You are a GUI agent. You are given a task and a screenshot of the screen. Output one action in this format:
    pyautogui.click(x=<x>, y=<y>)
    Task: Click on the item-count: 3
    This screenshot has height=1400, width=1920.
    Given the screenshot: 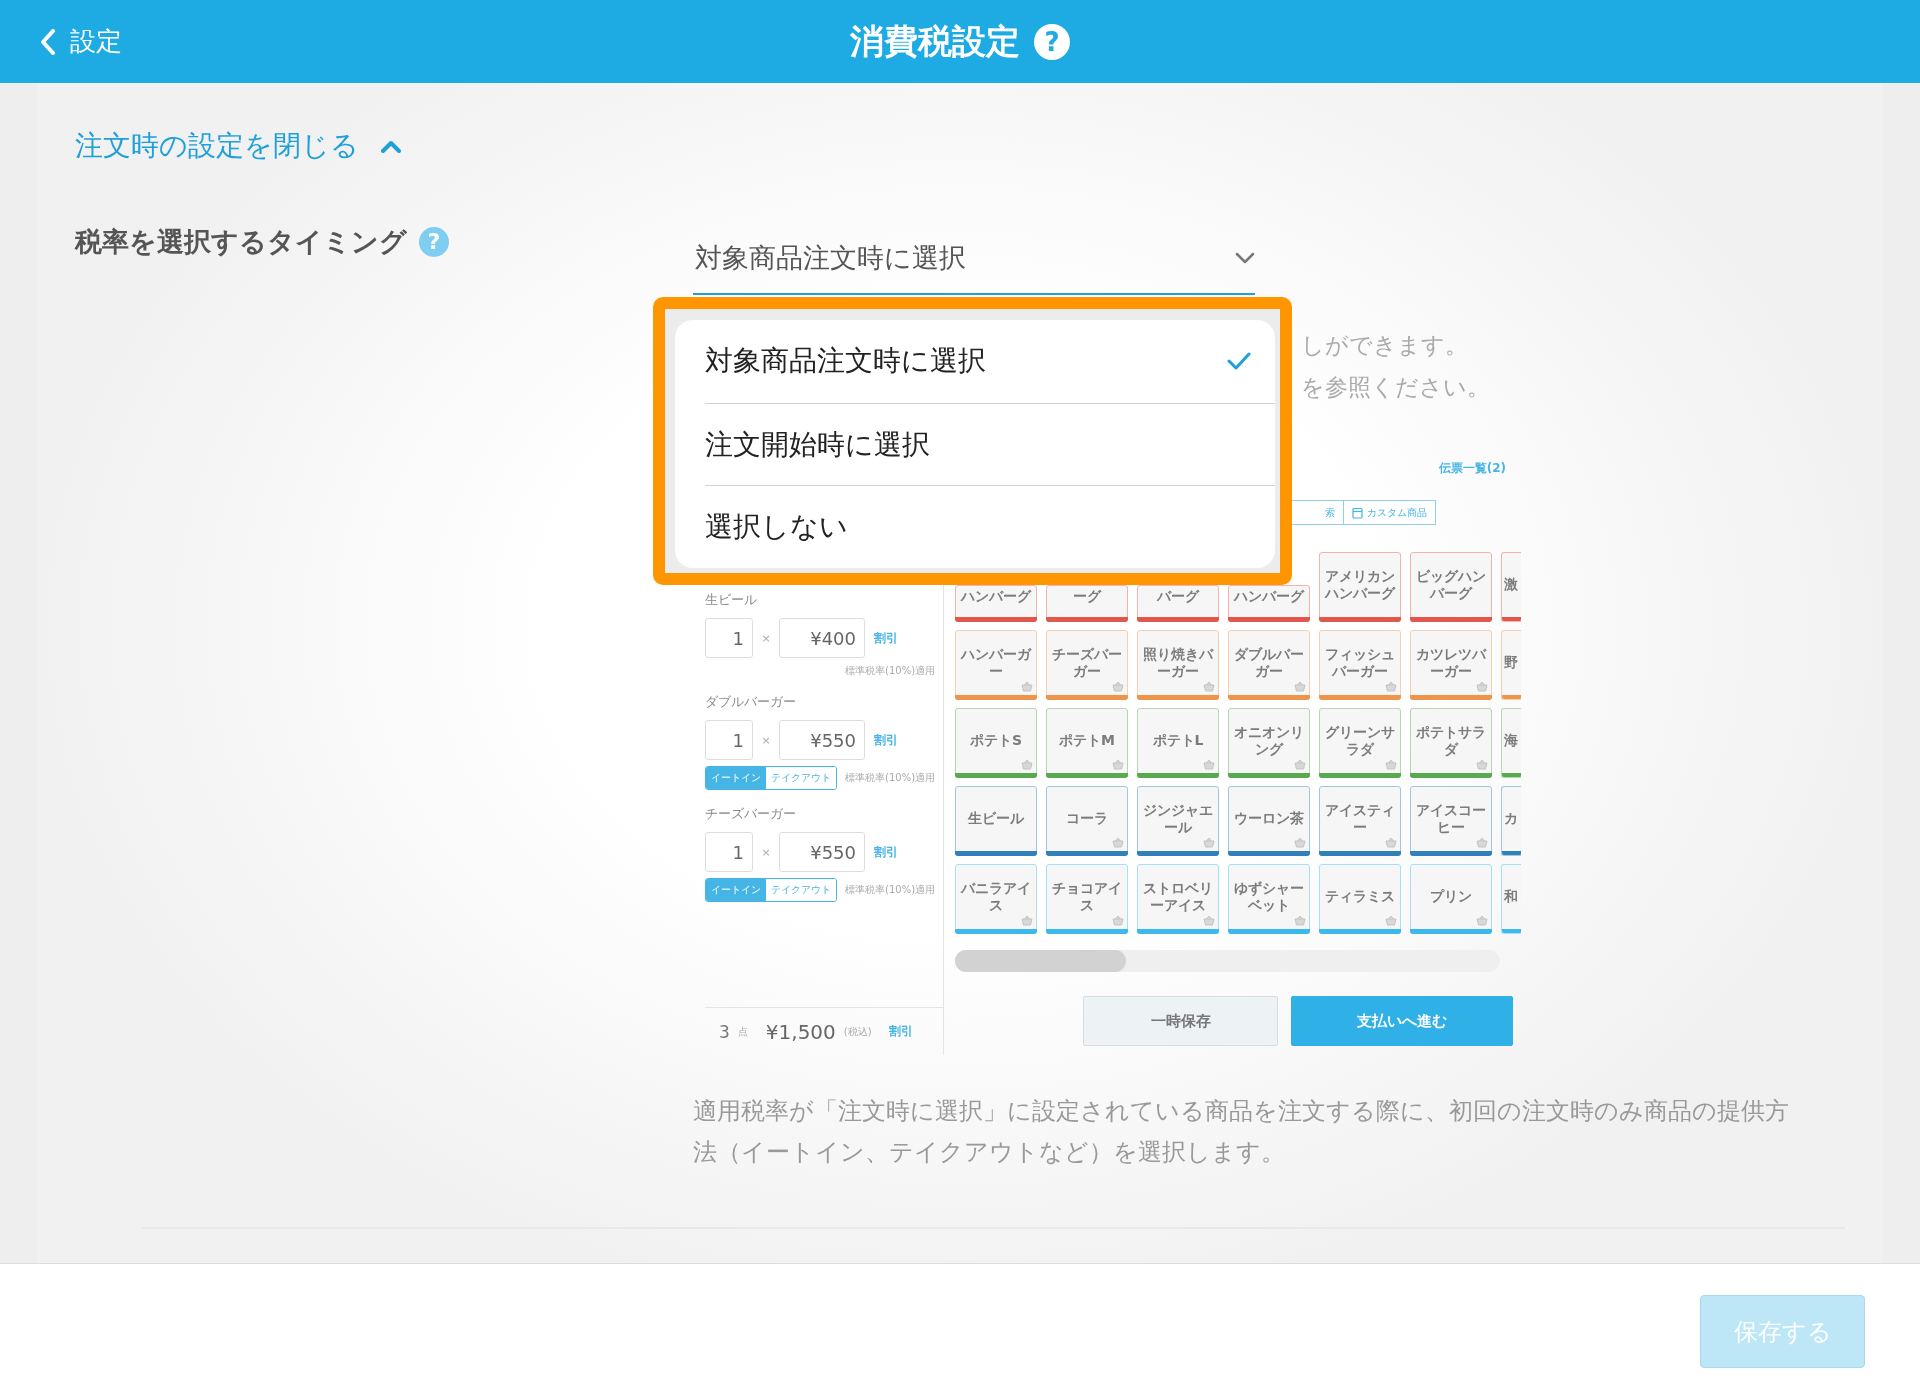 What is the action you would take?
    pyautogui.click(x=724, y=1031)
    